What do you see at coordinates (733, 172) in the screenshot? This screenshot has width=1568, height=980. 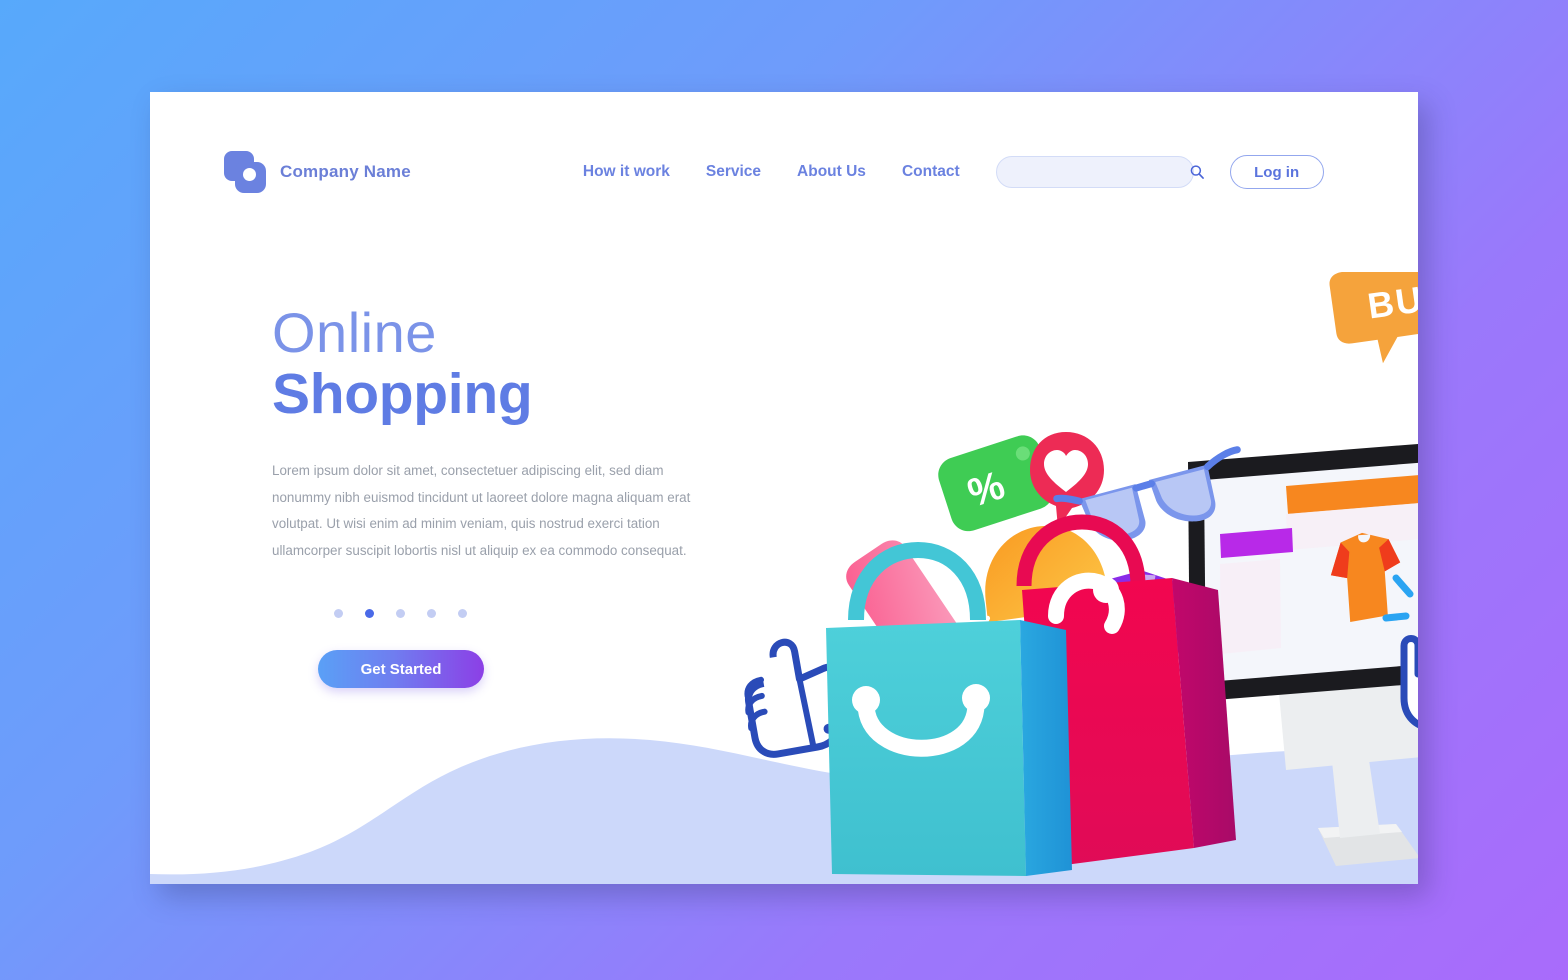 I see `nav-item-service: Service` at bounding box center [733, 172].